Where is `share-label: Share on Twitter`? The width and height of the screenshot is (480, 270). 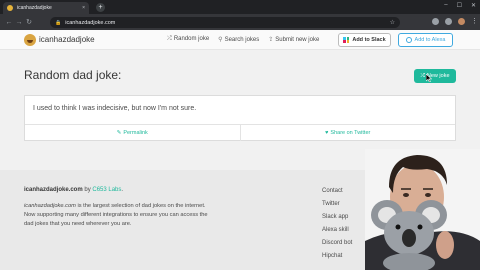 share-label: Share on Twitter is located at coordinates (350, 133).